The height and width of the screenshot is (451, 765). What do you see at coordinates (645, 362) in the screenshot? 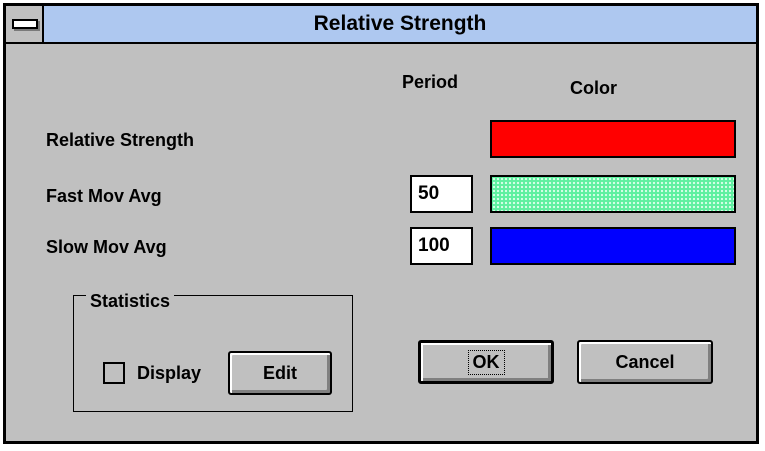
I see `cancel-button: Cancel` at bounding box center [645, 362].